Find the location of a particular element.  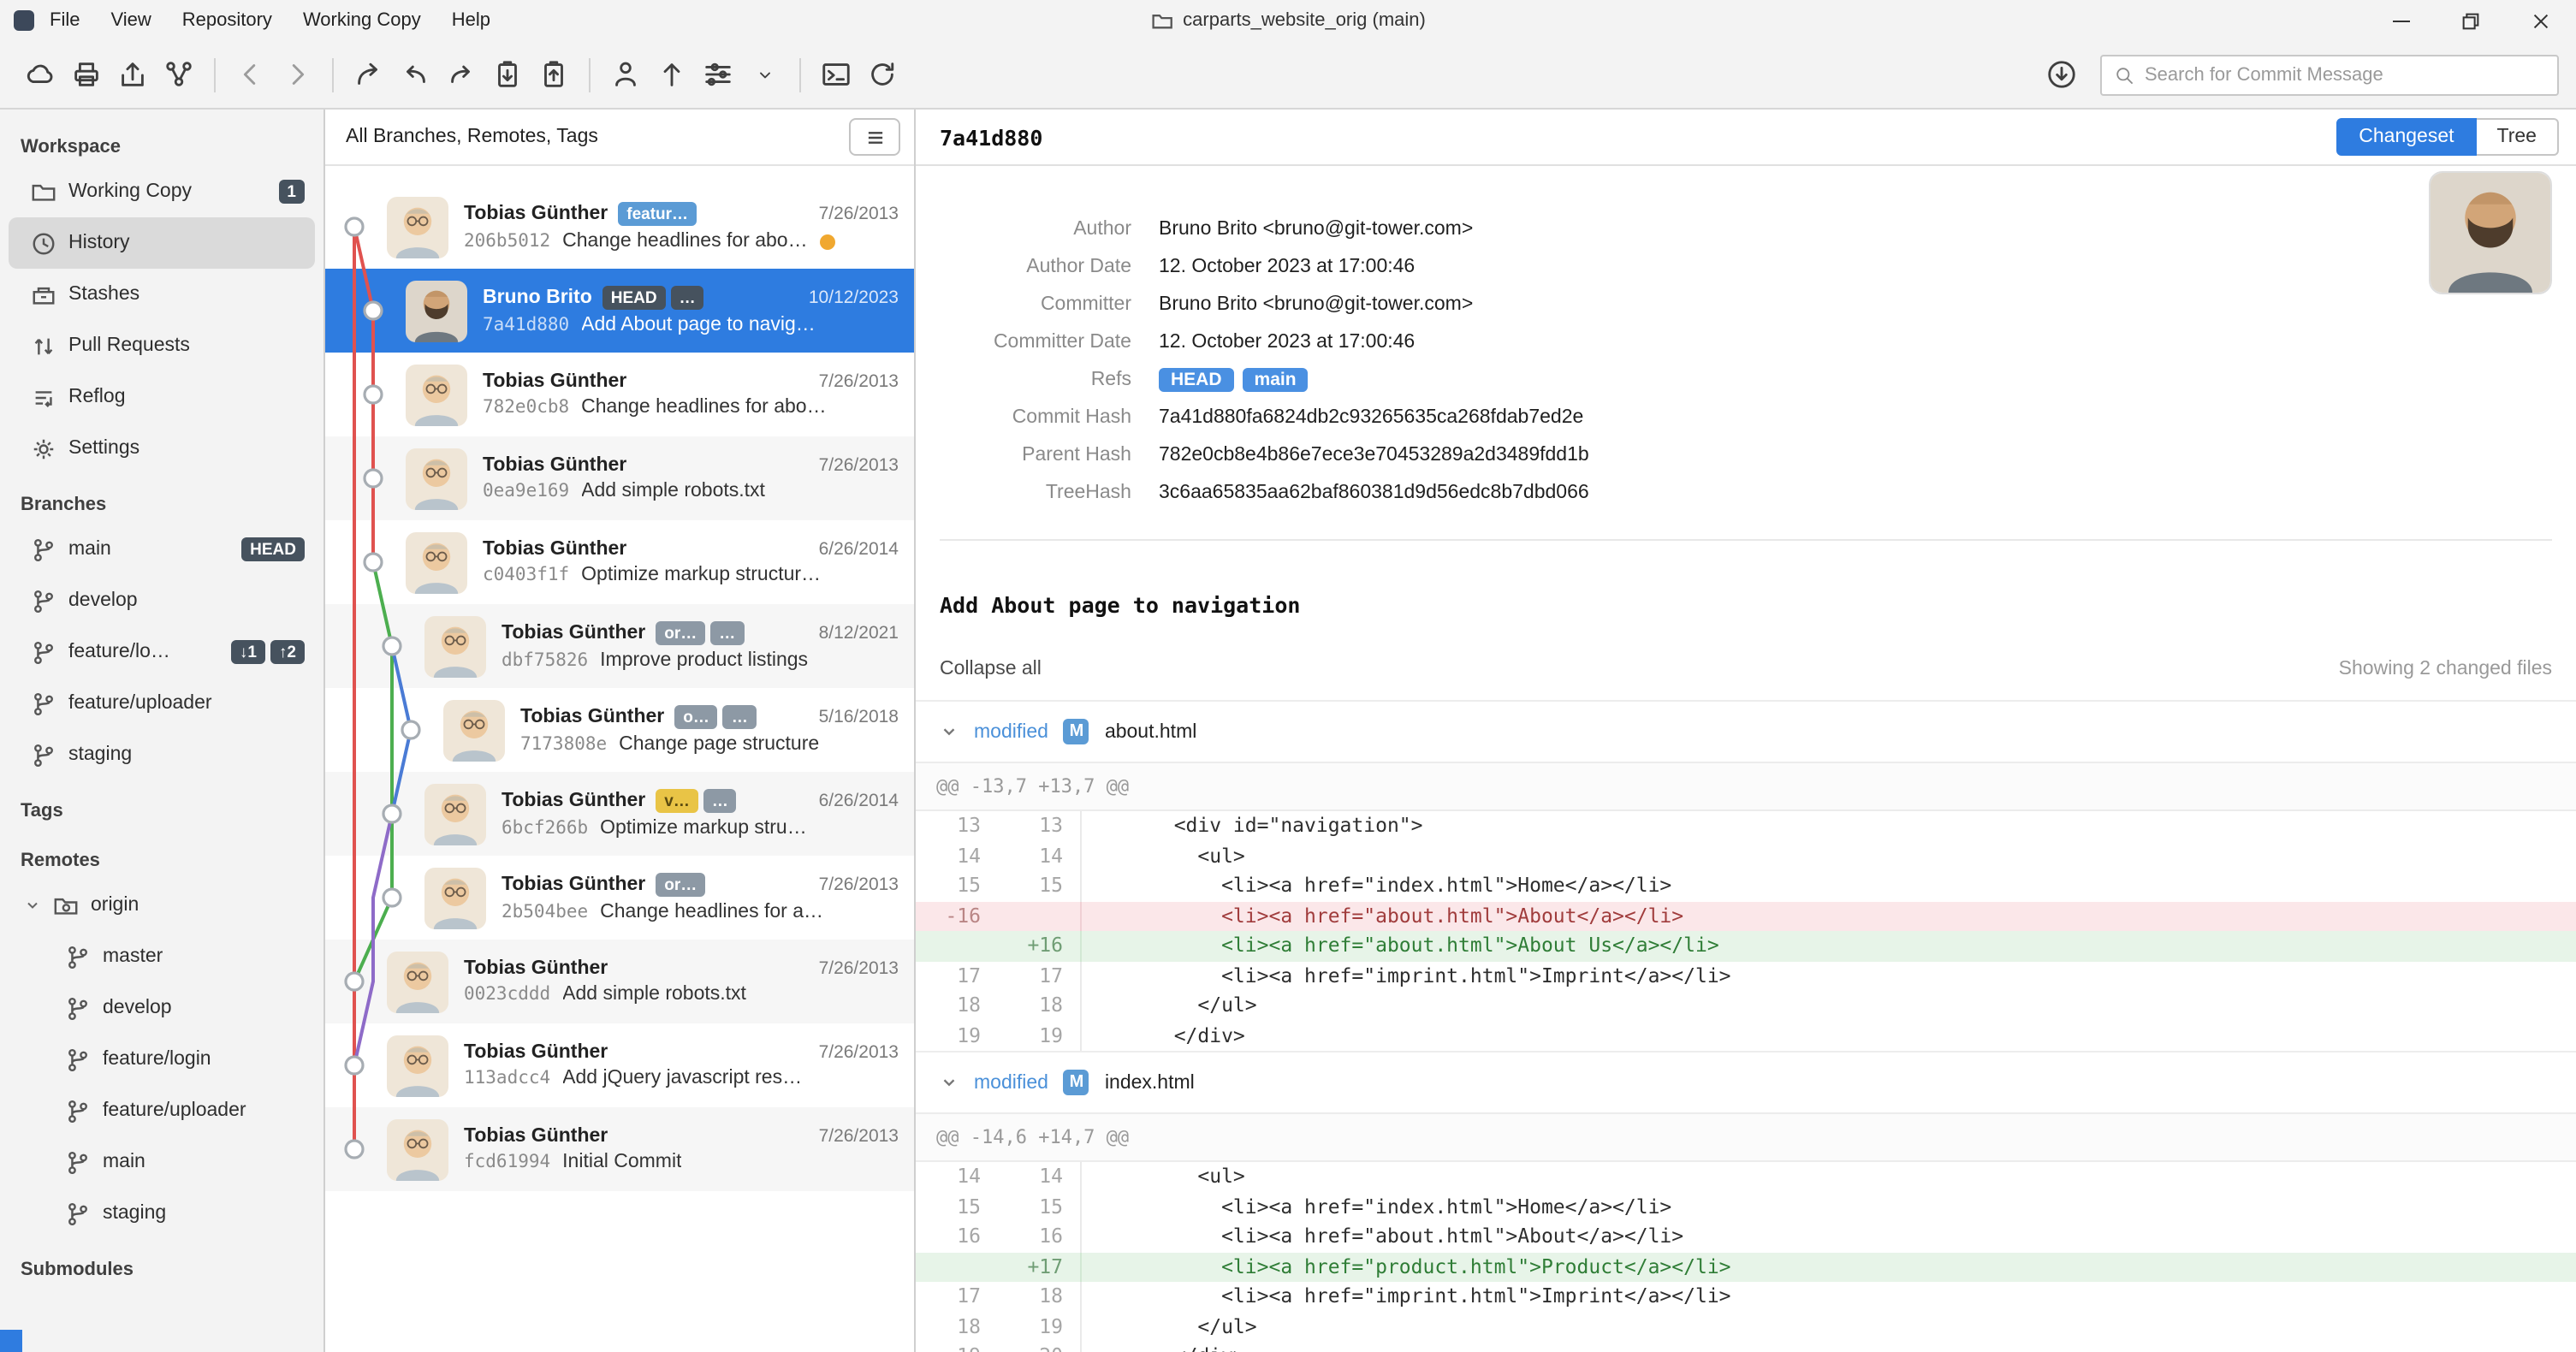

new-line-number: 16 is located at coordinates (1051, 1236).